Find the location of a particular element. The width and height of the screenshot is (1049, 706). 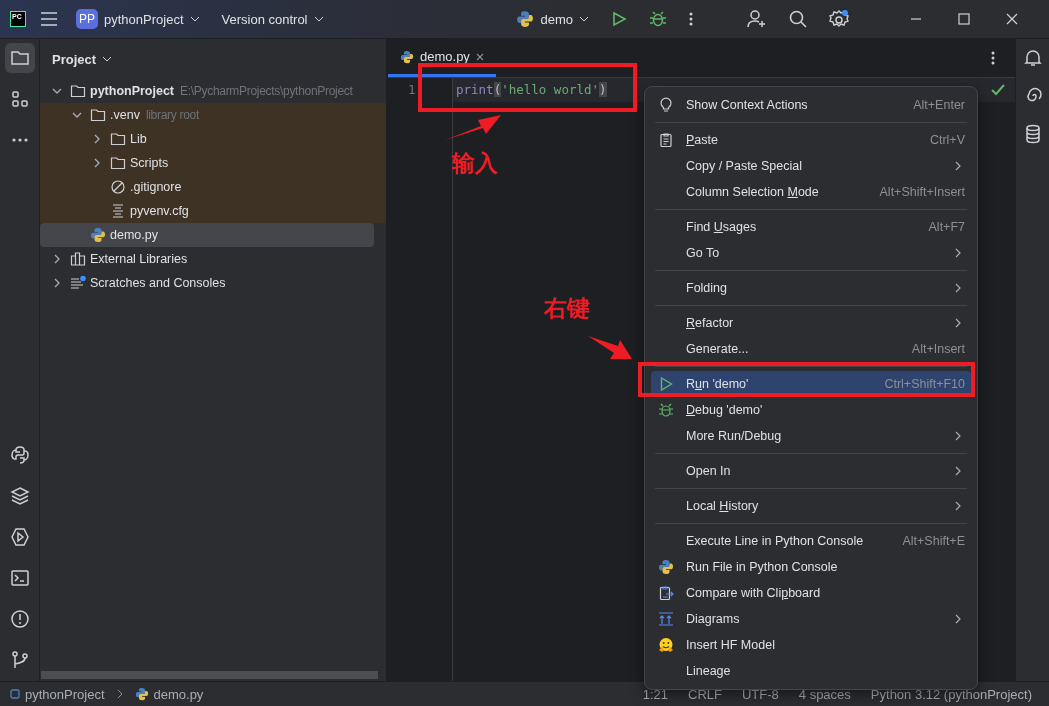

menu-item: Run File in Python Console is located at coordinates (811, 567).